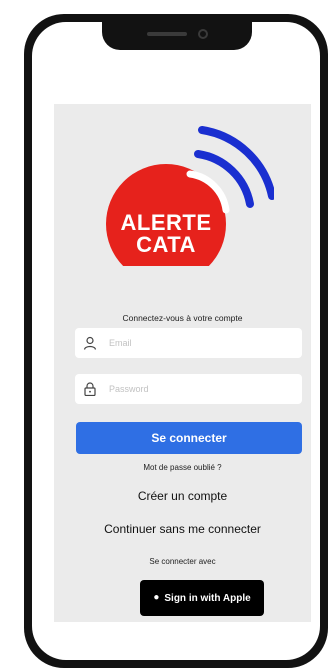  What do you see at coordinates (188, 191) in the screenshot?
I see `alerte-cata-logo: ALERTE CATA` at bounding box center [188, 191].